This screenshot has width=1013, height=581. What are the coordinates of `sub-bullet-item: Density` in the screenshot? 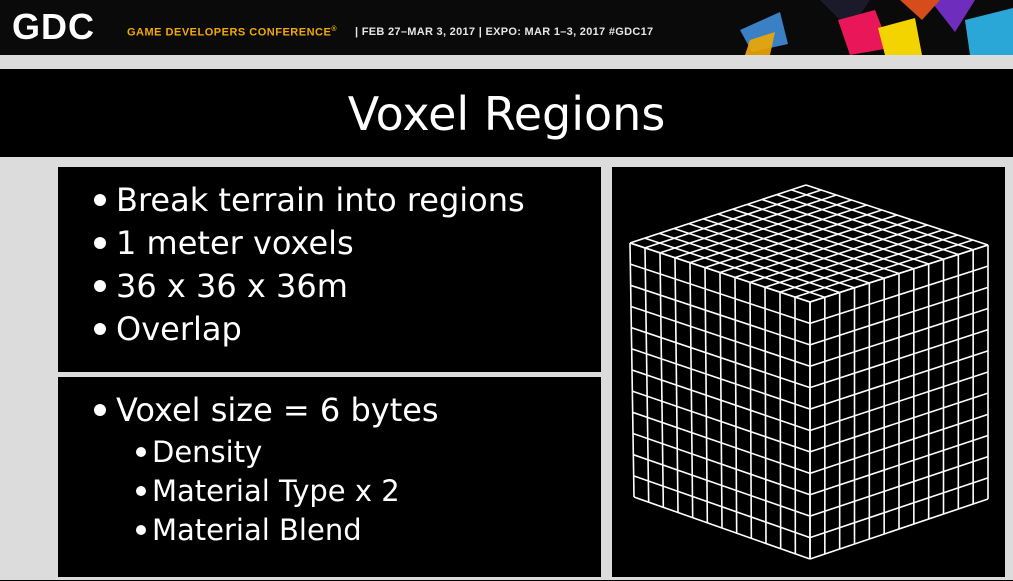 It's located at (199, 452).